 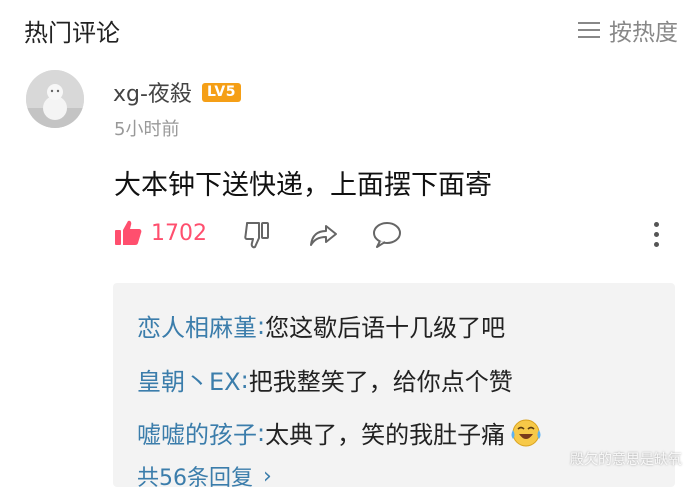 I want to click on laughing-crying-emoji-icon, so click(x=526, y=432).